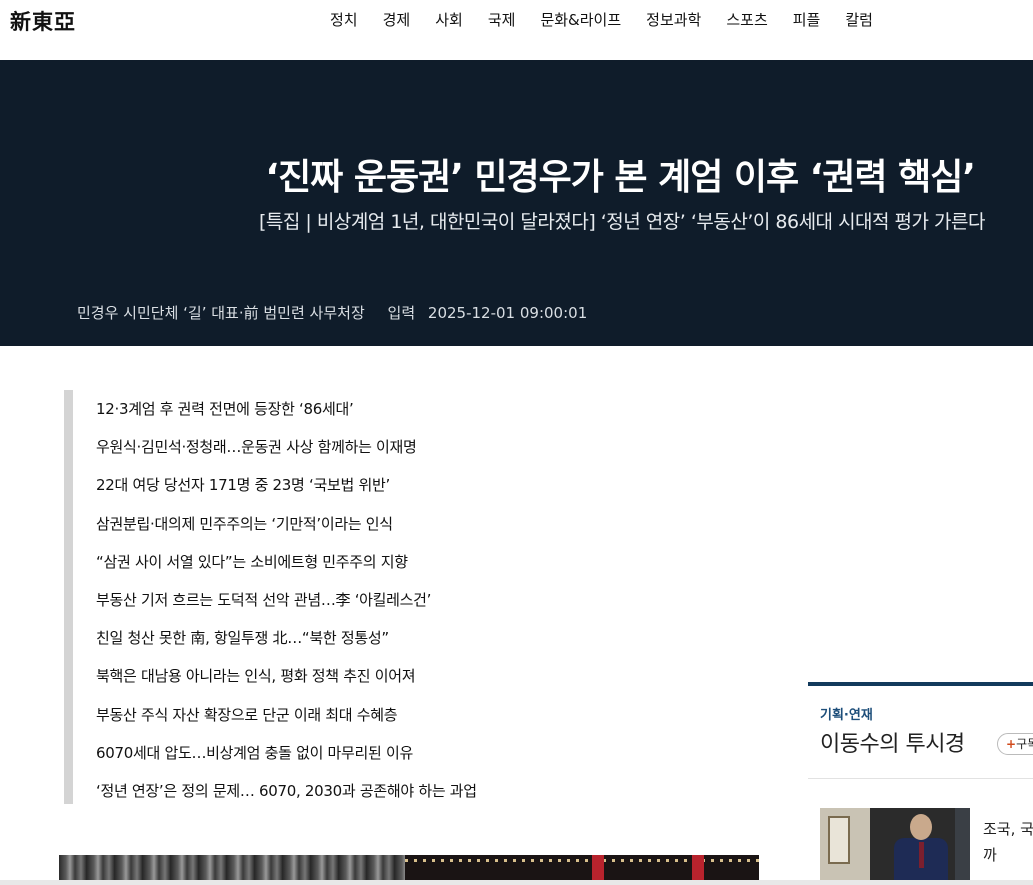  I want to click on summary-item: 12·3계엄 후 권력 전면에 등장한 ‘86세대’, so click(225, 409).